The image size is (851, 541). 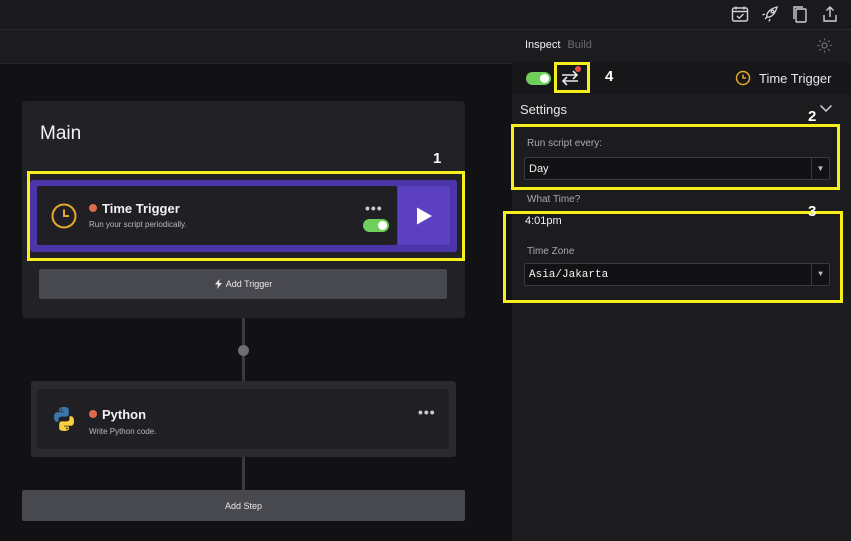 I want to click on inspector-tabs: Inspect Build, so click(x=558, y=45).